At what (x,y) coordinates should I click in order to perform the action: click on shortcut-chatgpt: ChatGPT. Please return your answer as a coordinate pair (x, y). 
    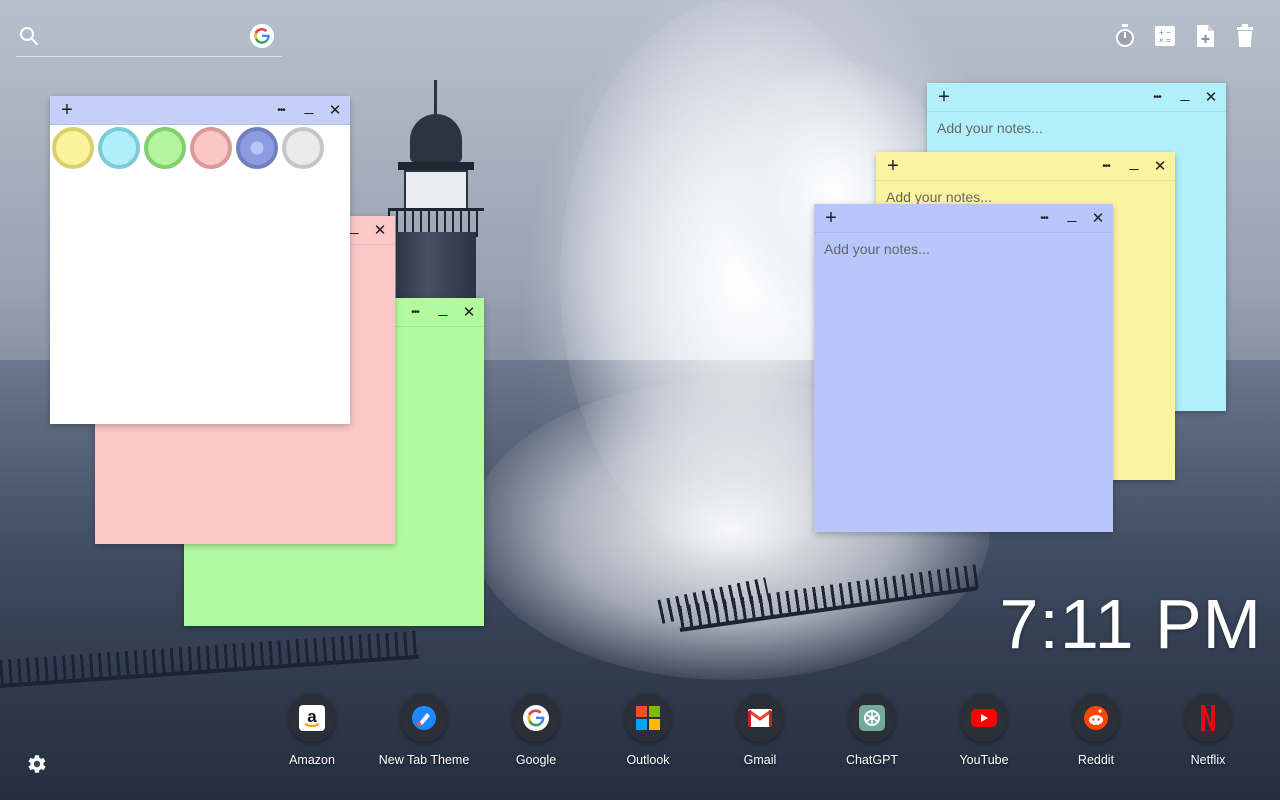
    Looking at the image, I should click on (872, 730).